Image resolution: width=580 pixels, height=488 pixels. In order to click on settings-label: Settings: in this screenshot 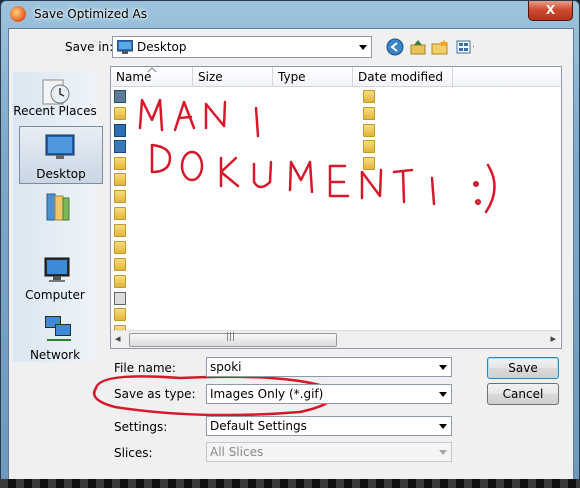, I will do `click(141, 427)`.